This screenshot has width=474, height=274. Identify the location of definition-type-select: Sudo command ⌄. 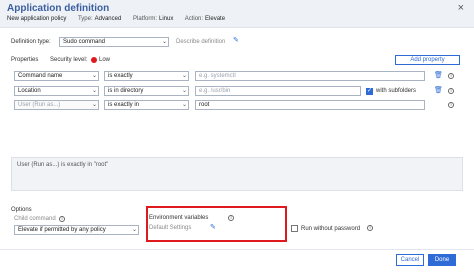
(114, 42).